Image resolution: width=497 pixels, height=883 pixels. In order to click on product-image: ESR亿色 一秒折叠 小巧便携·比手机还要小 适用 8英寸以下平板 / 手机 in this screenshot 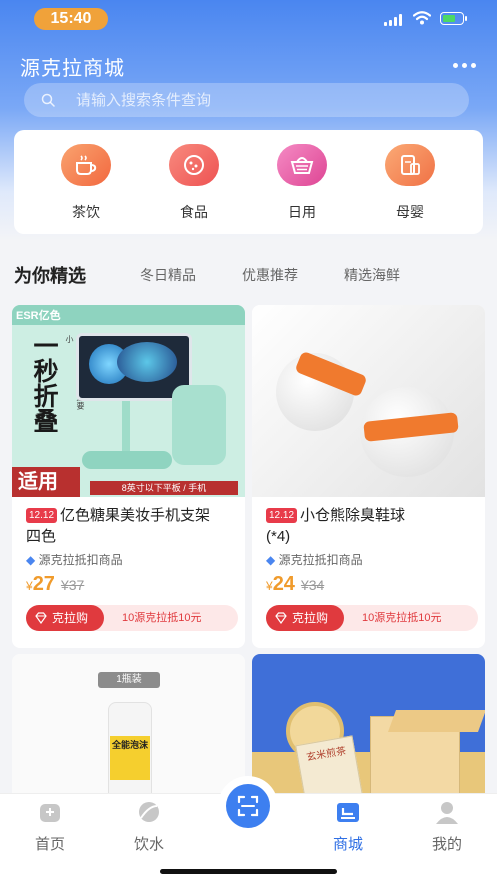, I will do `click(128, 401)`.